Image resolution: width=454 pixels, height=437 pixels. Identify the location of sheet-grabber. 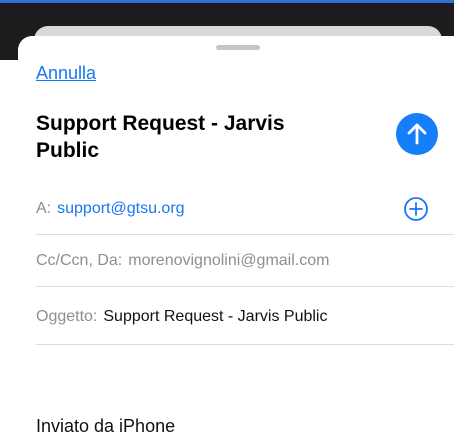
(238, 47).